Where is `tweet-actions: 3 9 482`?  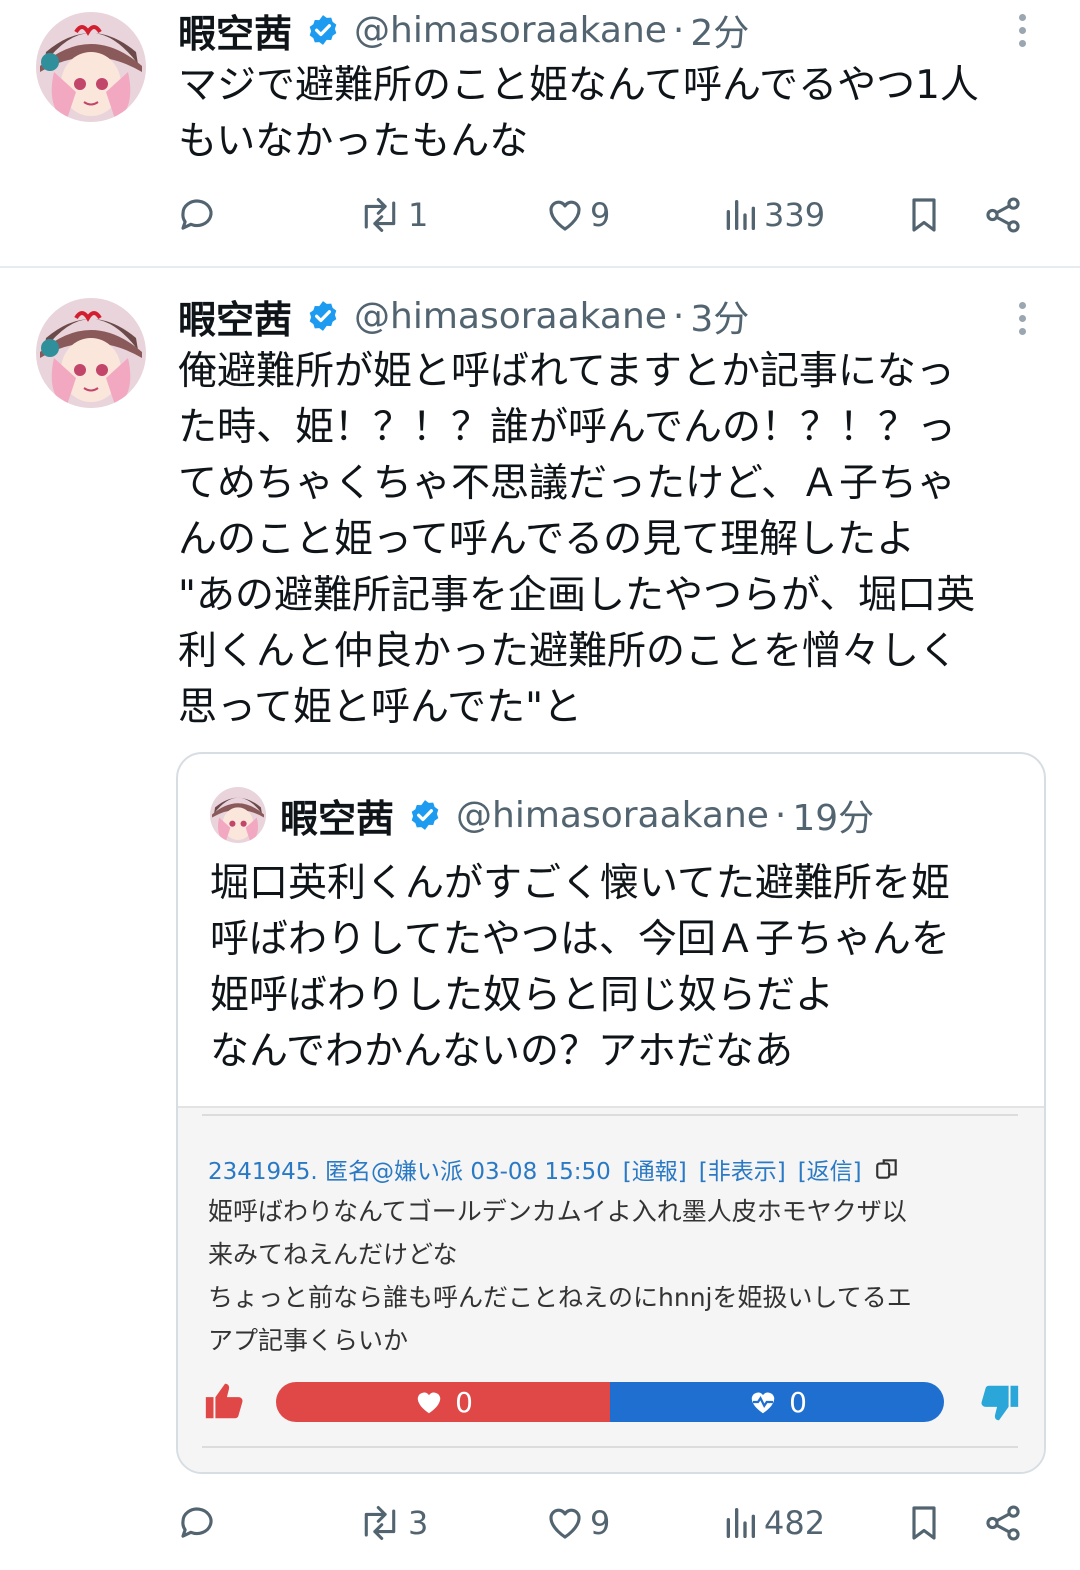
tweet-actions: 3 9 482 is located at coordinates (540, 1524).